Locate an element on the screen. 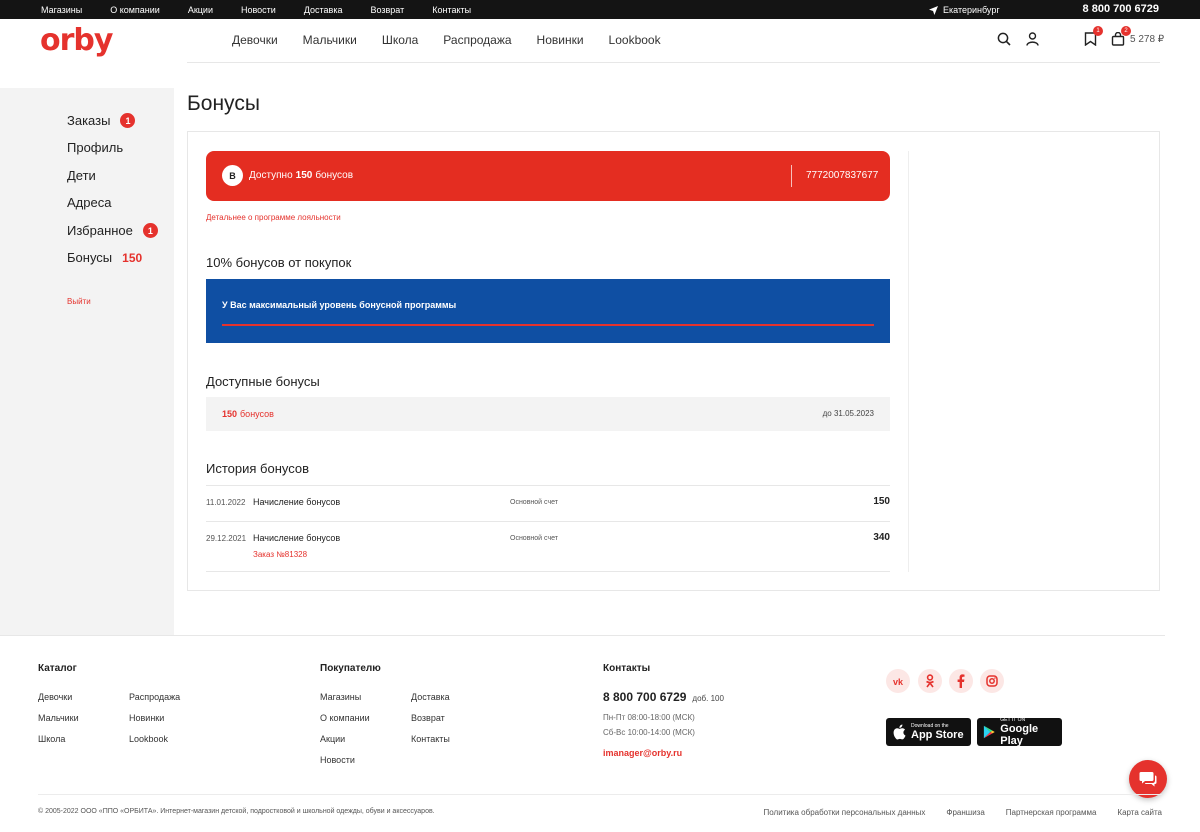 This screenshot has height=832, width=1200. user-icon is located at coordinates (1032, 39).